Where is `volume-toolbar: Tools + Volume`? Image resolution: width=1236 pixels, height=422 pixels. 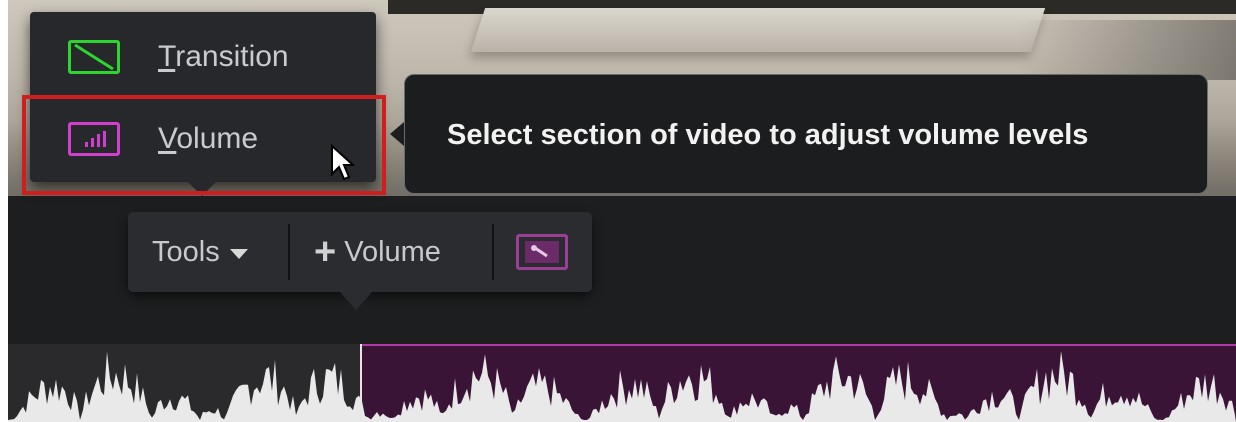
volume-toolbar: Tools + Volume is located at coordinates (360, 252).